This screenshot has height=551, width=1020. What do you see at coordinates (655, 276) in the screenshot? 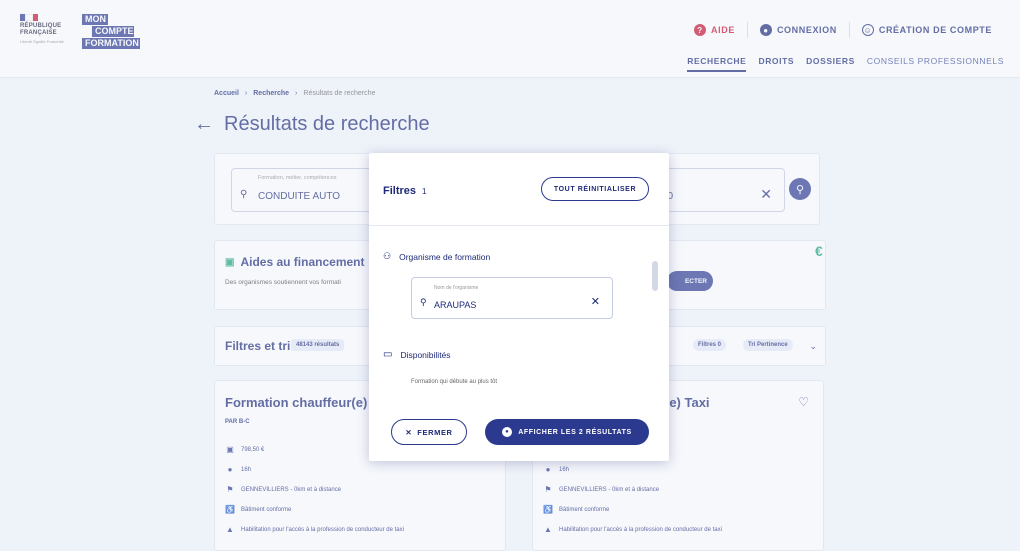
I see `modal-scrollbar` at bounding box center [655, 276].